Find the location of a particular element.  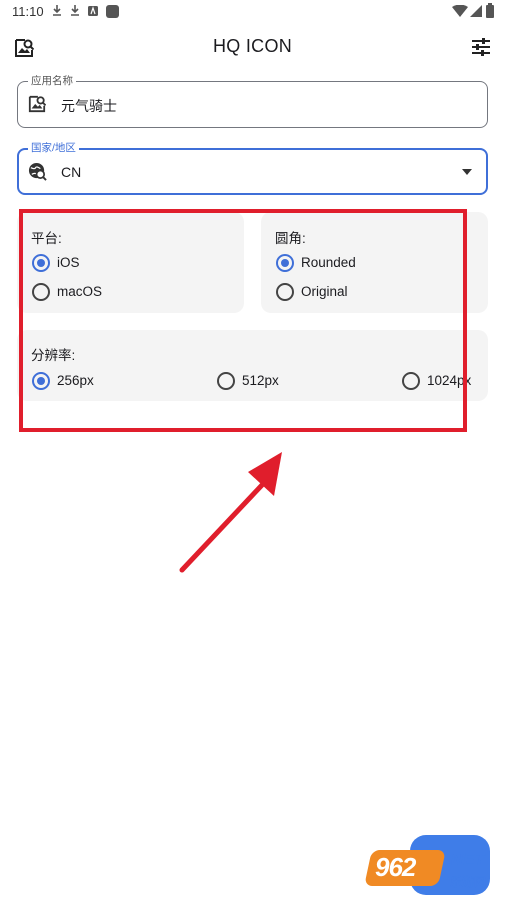

annotation-arrow-icon is located at coordinates (230, 512).